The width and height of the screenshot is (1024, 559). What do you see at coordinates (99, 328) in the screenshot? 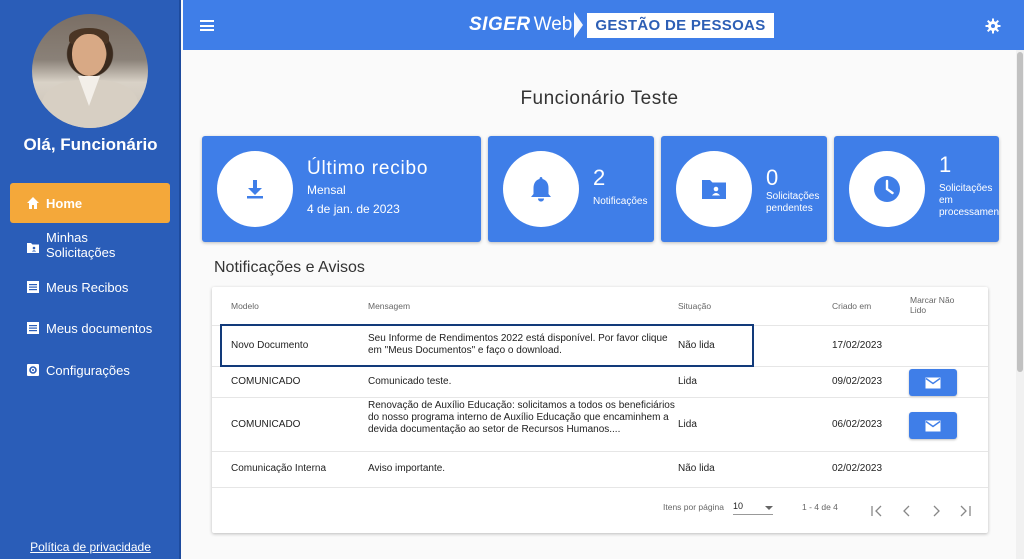
I see `sidebar-item-label: Meus documentos` at bounding box center [99, 328].